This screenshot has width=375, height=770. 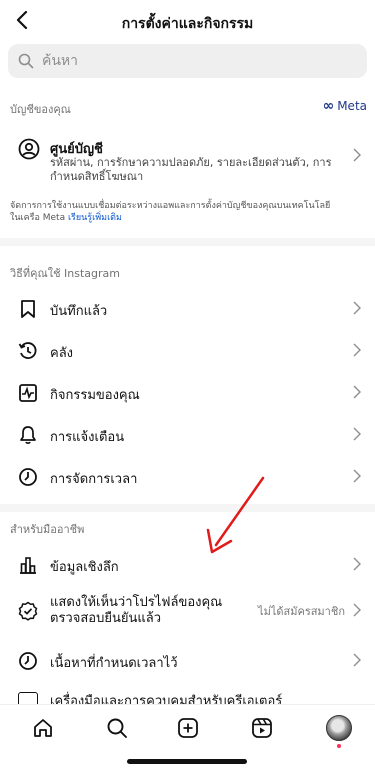 I want to click on menu-item-insights: ข้อมูลเชิงลึก, so click(x=187, y=565).